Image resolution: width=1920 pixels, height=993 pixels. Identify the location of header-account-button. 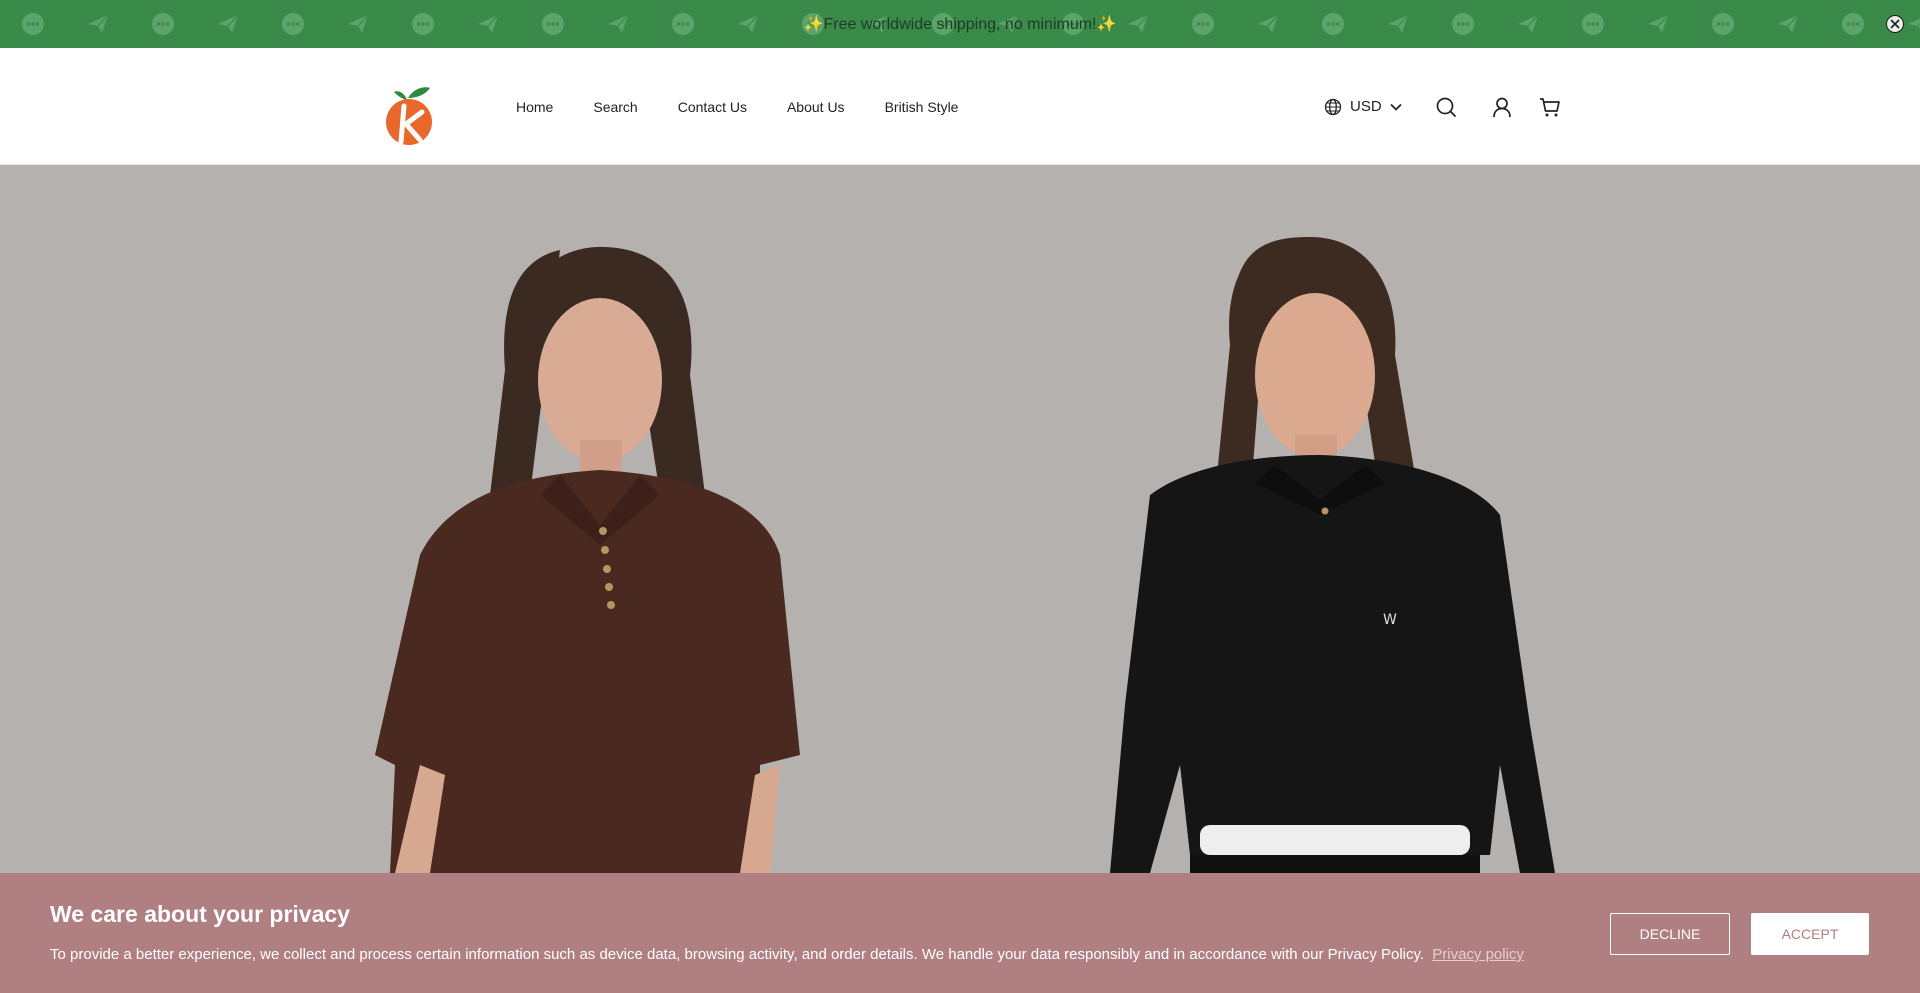
(1502, 107).